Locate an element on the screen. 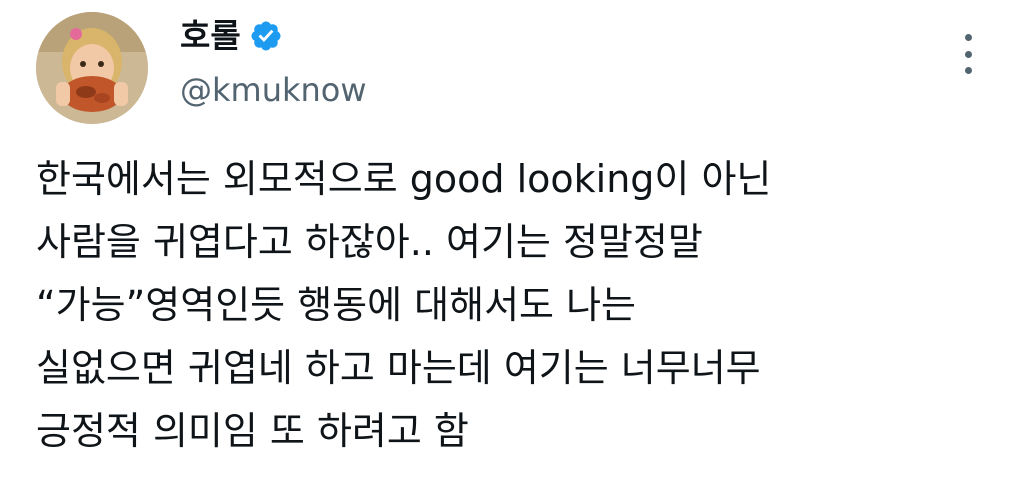 This screenshot has height=489, width=1024. user-handle: @kmuknow is located at coordinates (273, 90).